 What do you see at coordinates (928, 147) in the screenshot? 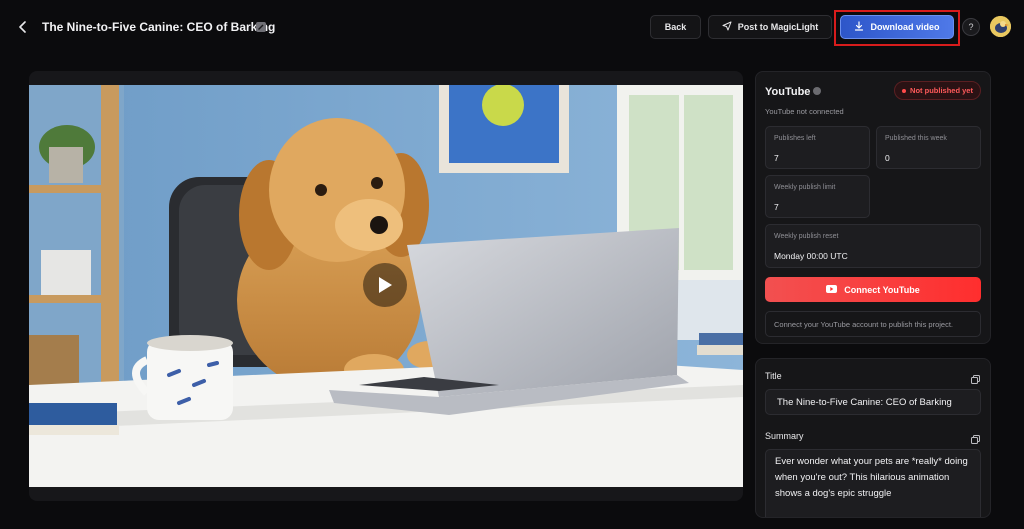
I see `stat-published-this-week: Published this week 0` at bounding box center [928, 147].